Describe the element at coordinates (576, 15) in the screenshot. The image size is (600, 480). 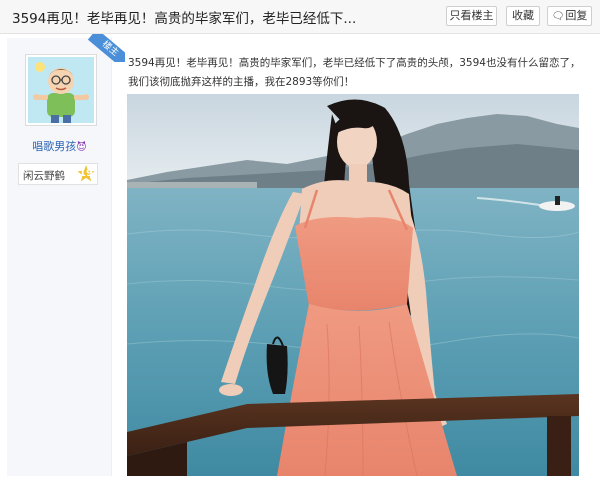
I see `reply-button-label: 回复` at that location.